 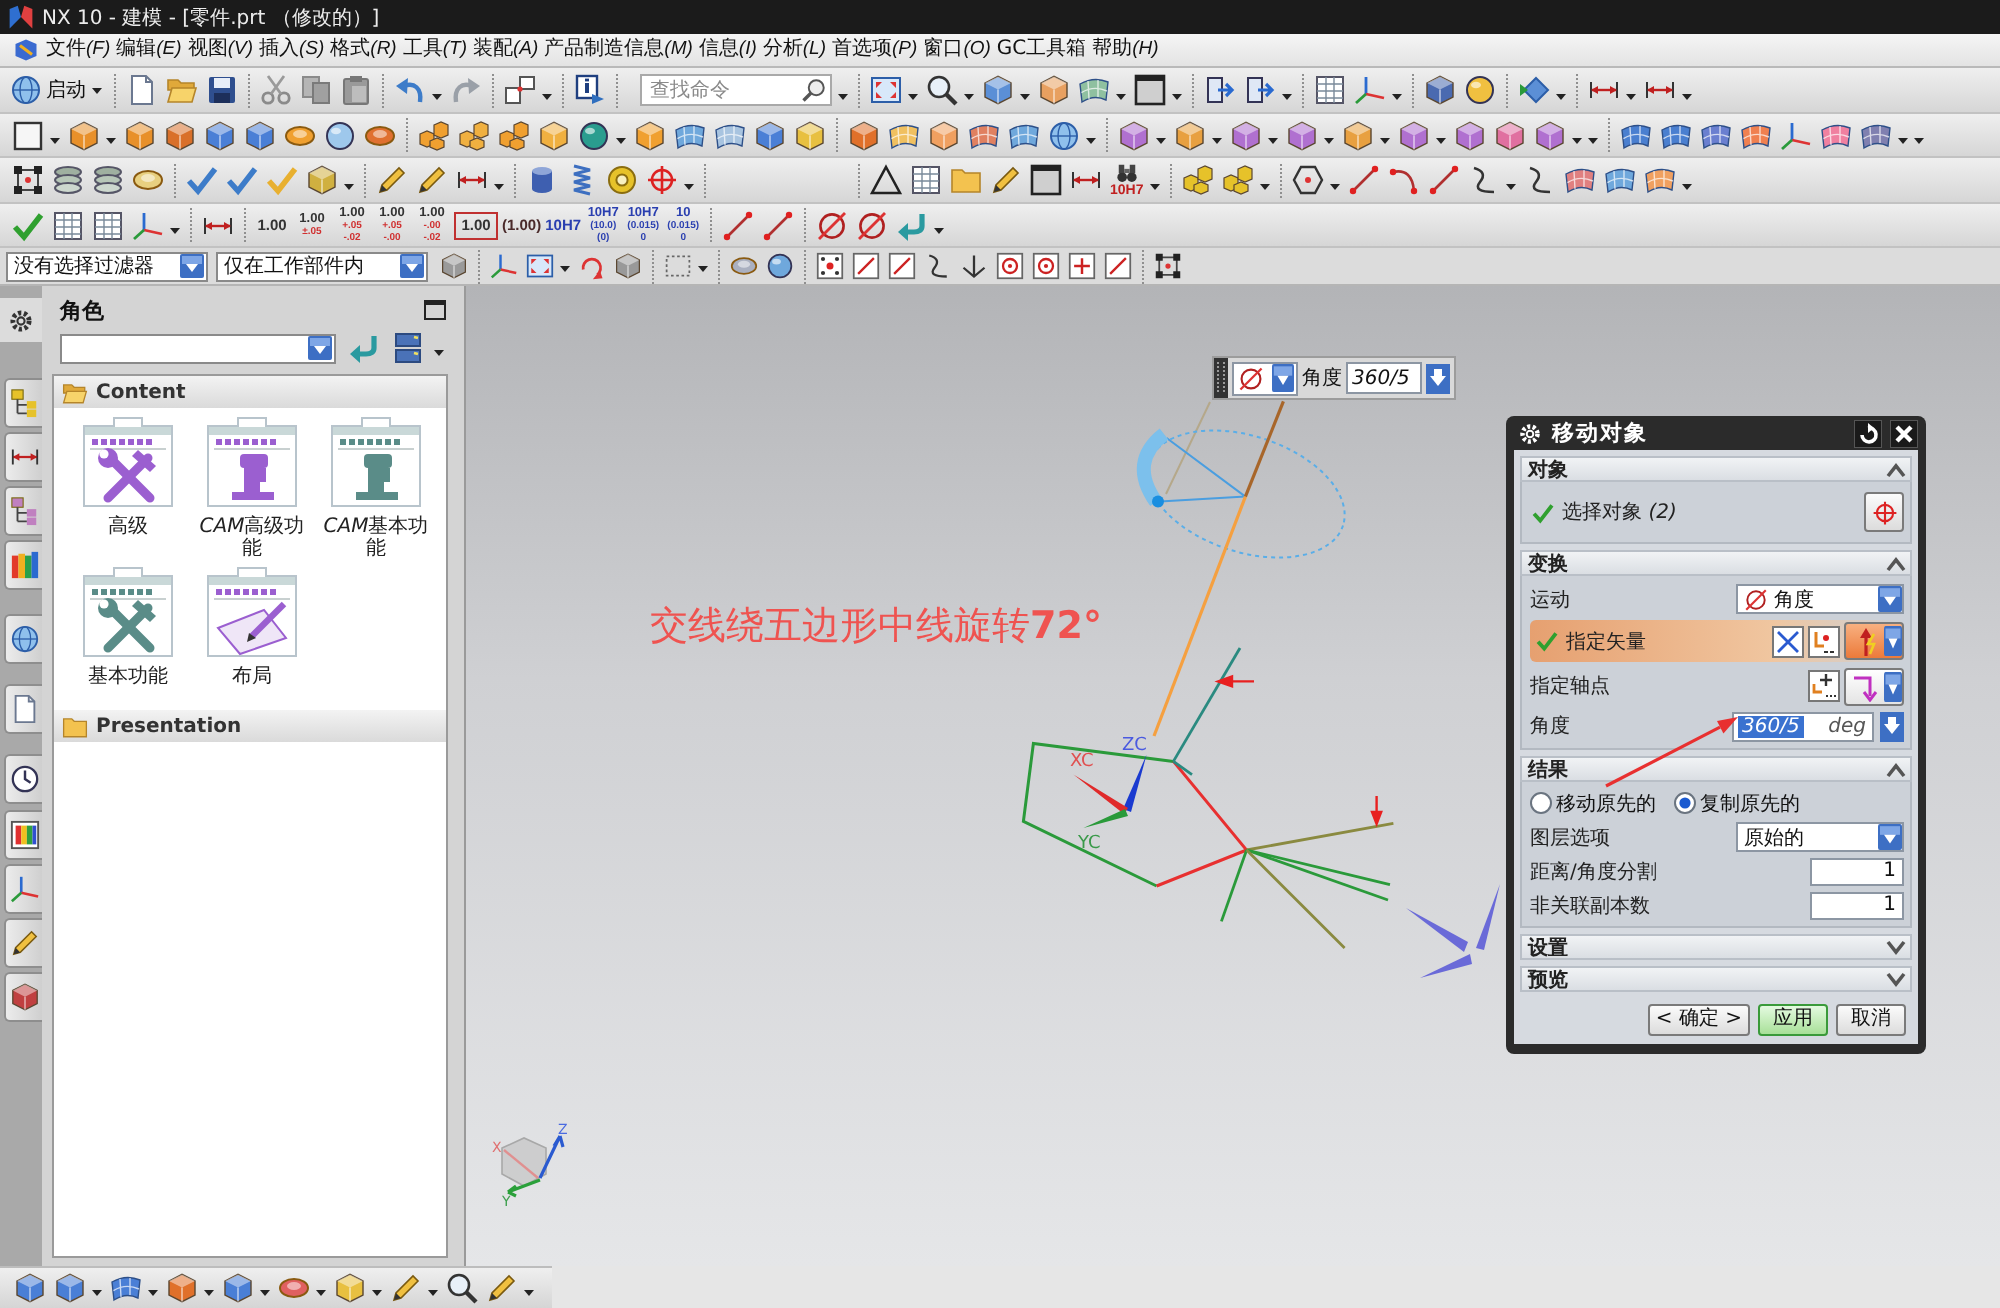 What do you see at coordinates (24, 709) in the screenshot?
I see `page-icon` at bounding box center [24, 709].